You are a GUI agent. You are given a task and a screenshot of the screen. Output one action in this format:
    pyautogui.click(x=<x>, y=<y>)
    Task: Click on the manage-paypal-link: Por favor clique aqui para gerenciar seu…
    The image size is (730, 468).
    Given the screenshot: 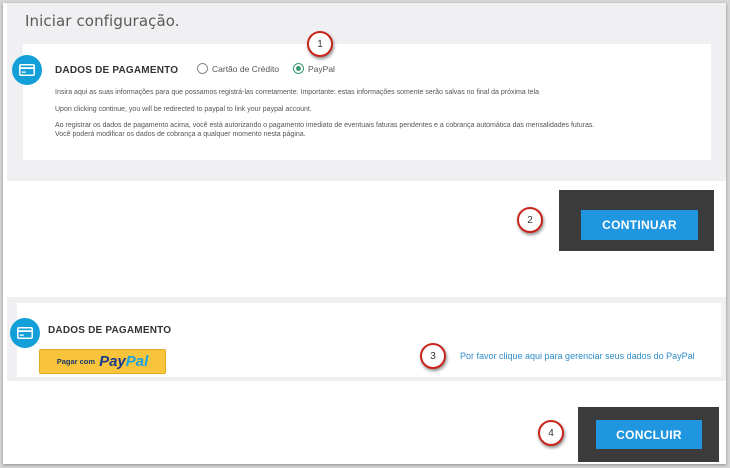 What is the action you would take?
    pyautogui.click(x=577, y=356)
    